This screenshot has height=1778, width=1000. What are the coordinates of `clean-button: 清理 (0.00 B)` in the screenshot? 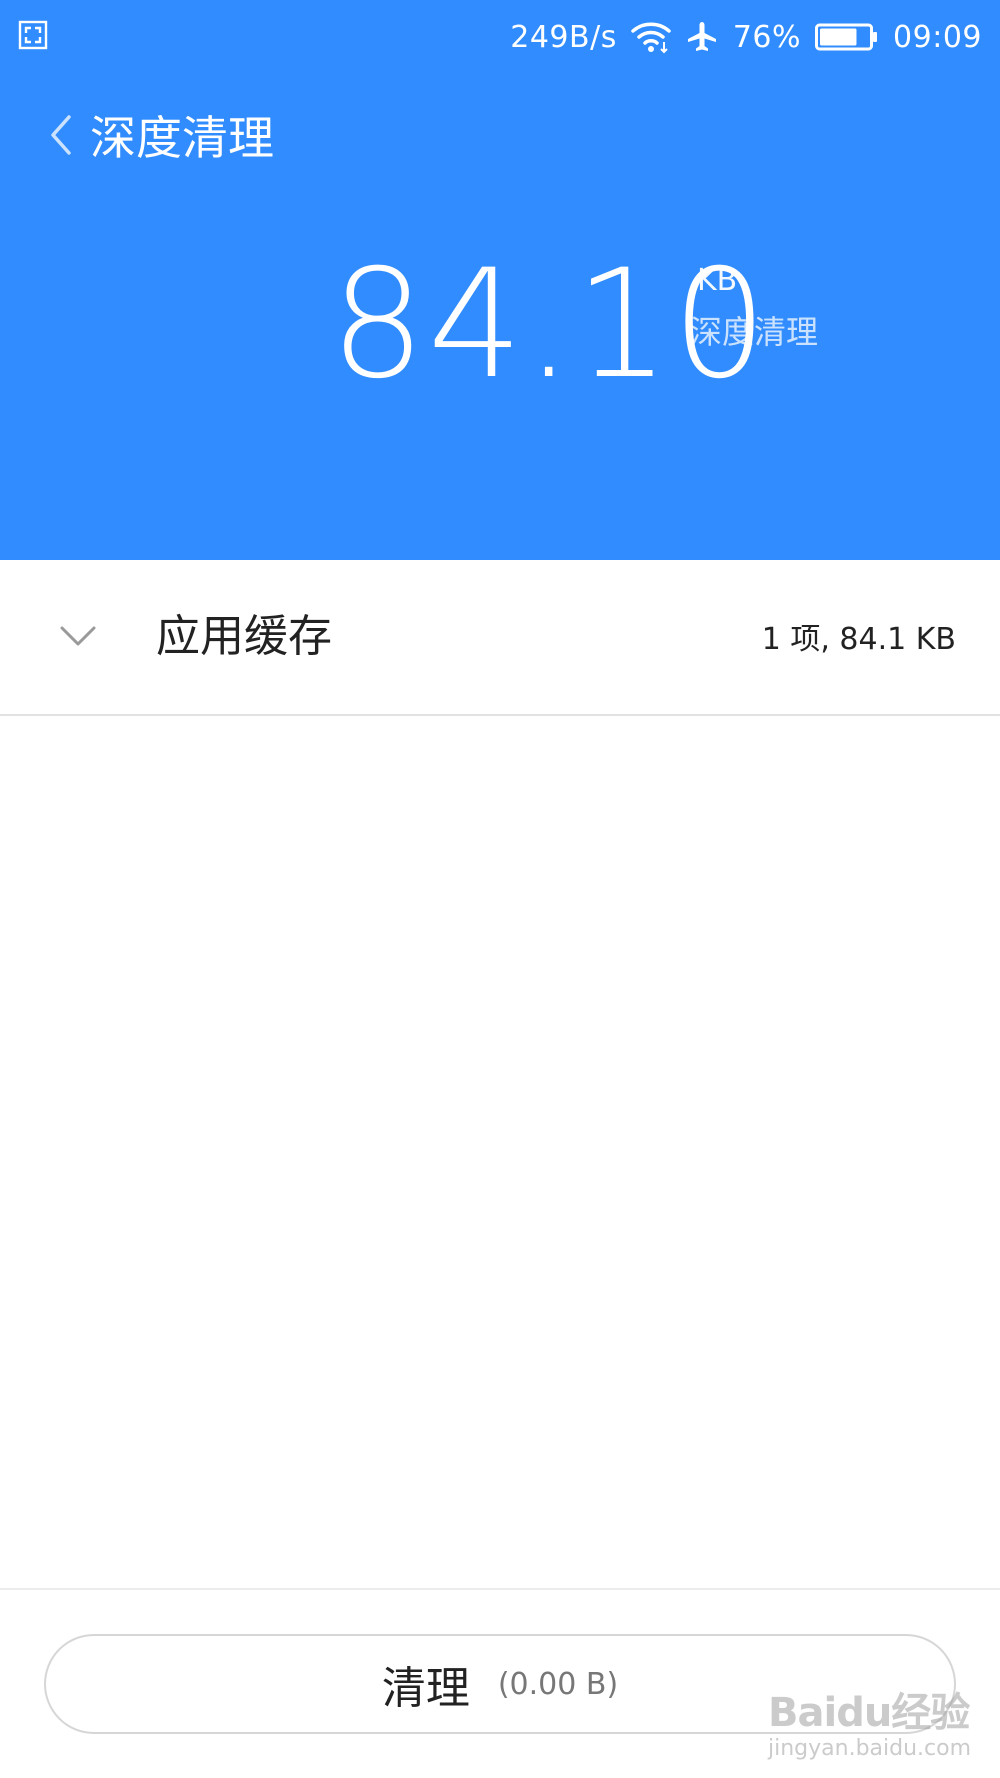 It's located at (500, 1684).